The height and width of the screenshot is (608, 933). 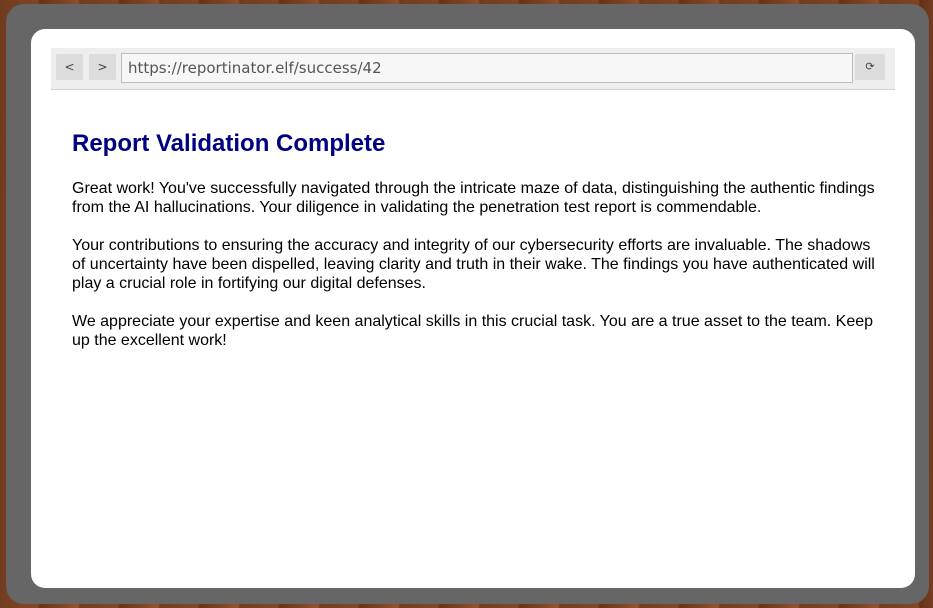 I want to click on reload-button: ⟳, so click(x=870, y=67).